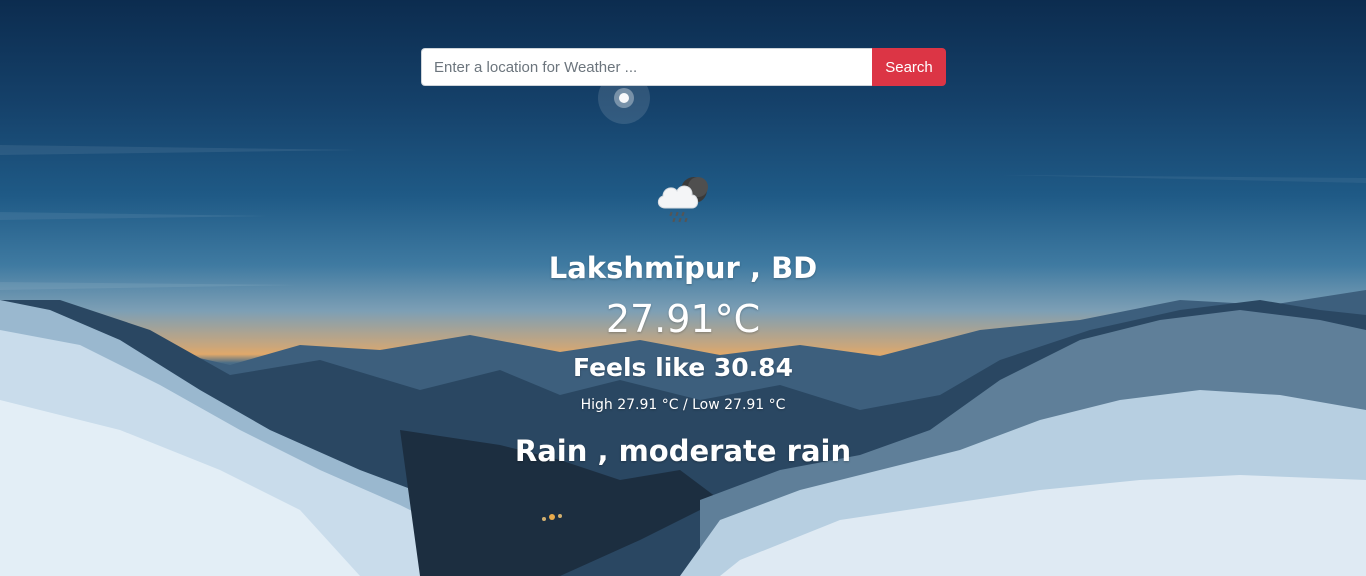  I want to click on city-name: Lakshmīpur , BD, so click(683, 268).